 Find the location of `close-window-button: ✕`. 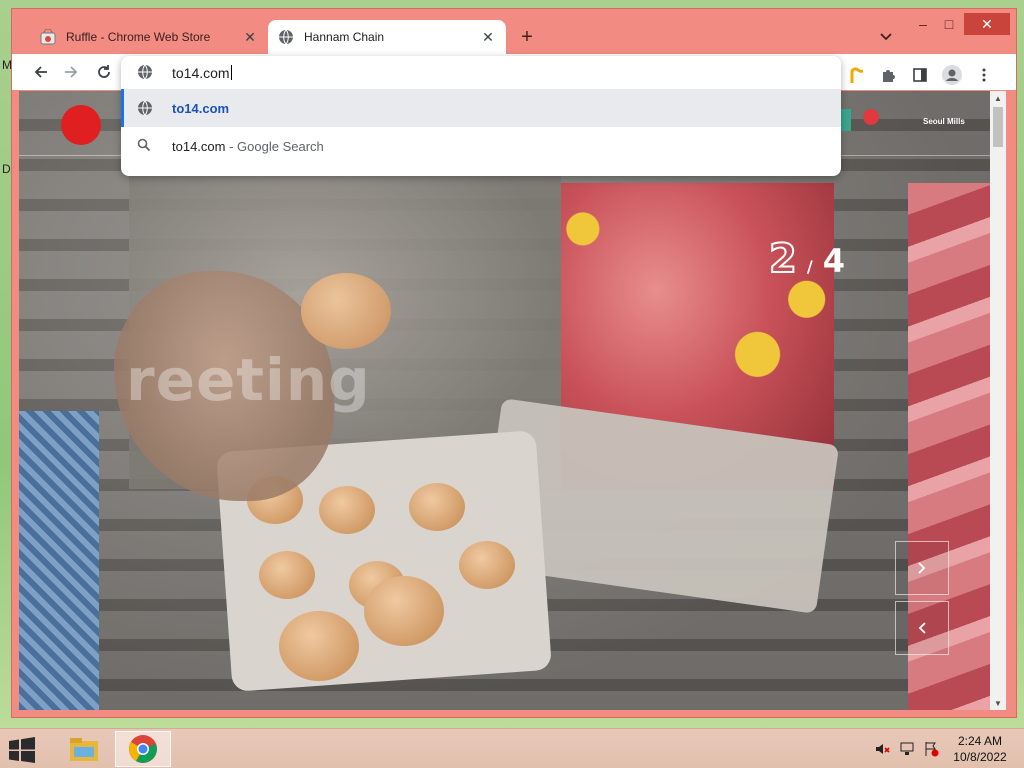

close-window-button: ✕ is located at coordinates (987, 24).